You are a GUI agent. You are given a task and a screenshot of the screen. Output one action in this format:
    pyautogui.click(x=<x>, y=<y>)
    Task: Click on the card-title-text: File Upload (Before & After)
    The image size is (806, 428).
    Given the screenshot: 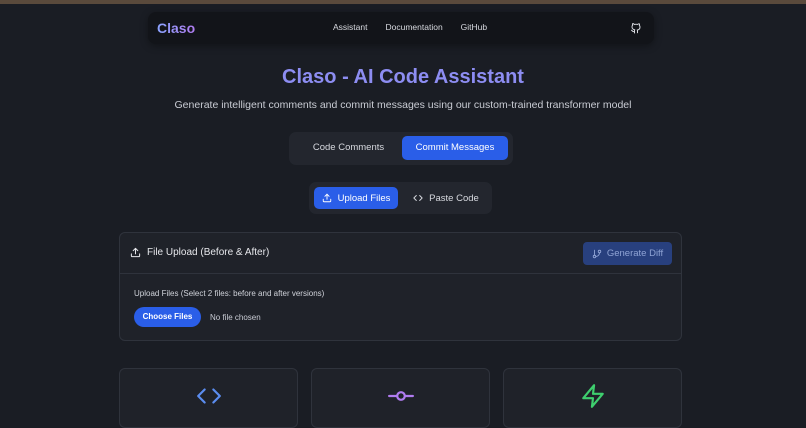 What is the action you would take?
    pyautogui.click(x=208, y=252)
    